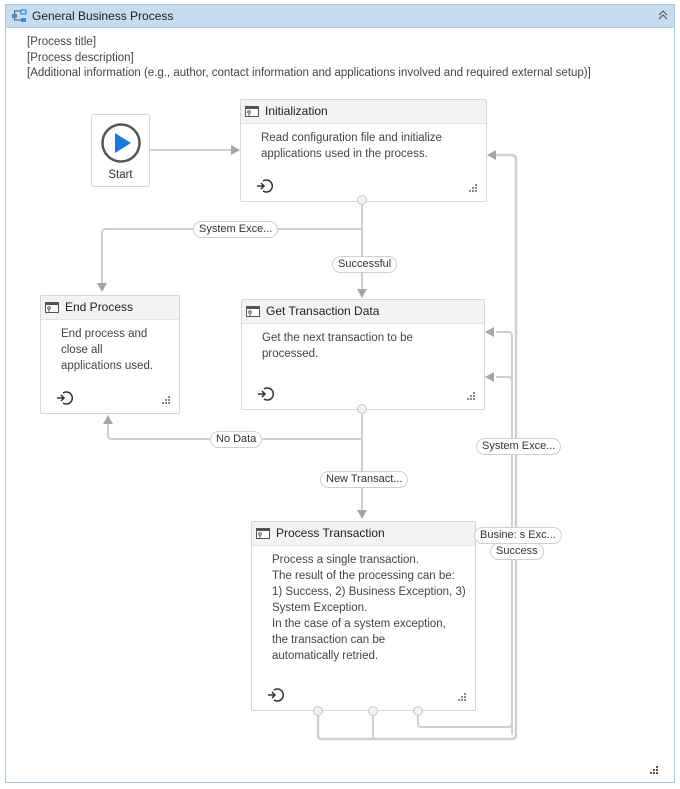 The image size is (680, 789). What do you see at coordinates (337, 338) in the screenshot?
I see `description-line: Get the next transaction to be` at bounding box center [337, 338].